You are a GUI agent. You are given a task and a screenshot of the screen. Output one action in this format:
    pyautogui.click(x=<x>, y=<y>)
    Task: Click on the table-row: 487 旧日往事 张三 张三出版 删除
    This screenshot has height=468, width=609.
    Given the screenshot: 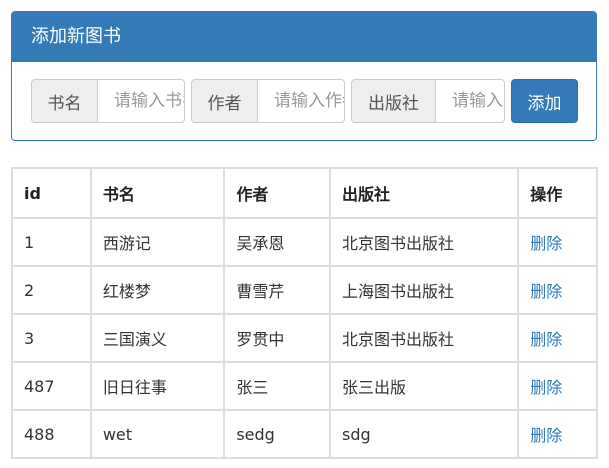 What is the action you would take?
    pyautogui.click(x=304, y=386)
    